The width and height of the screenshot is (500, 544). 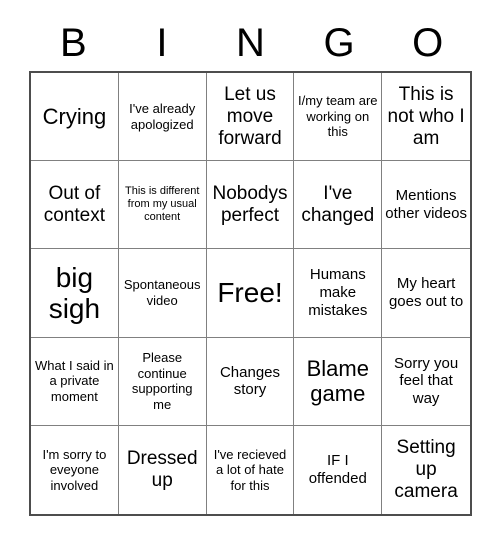 I want to click on bingo-cell: My heart goes out to, so click(x=426, y=293).